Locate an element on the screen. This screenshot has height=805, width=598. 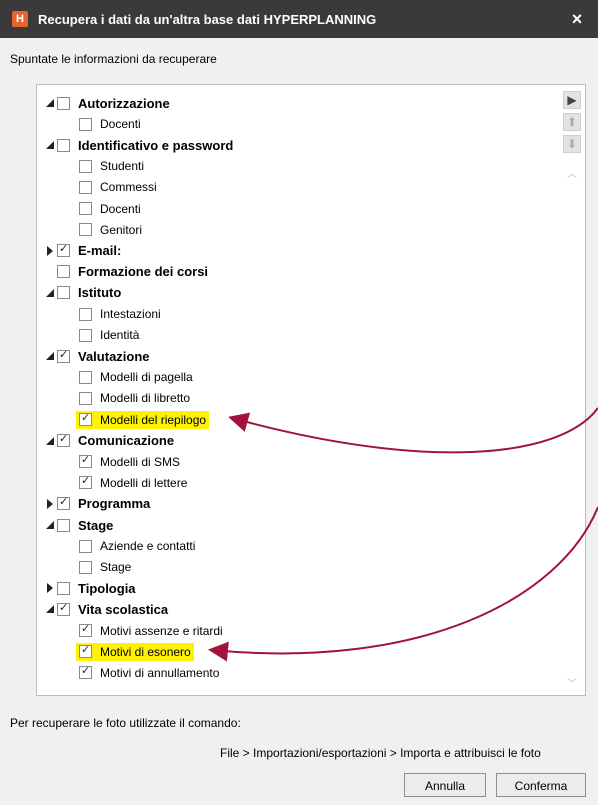
tree-item-stage-sub: Stage is located at coordinates (105, 567).